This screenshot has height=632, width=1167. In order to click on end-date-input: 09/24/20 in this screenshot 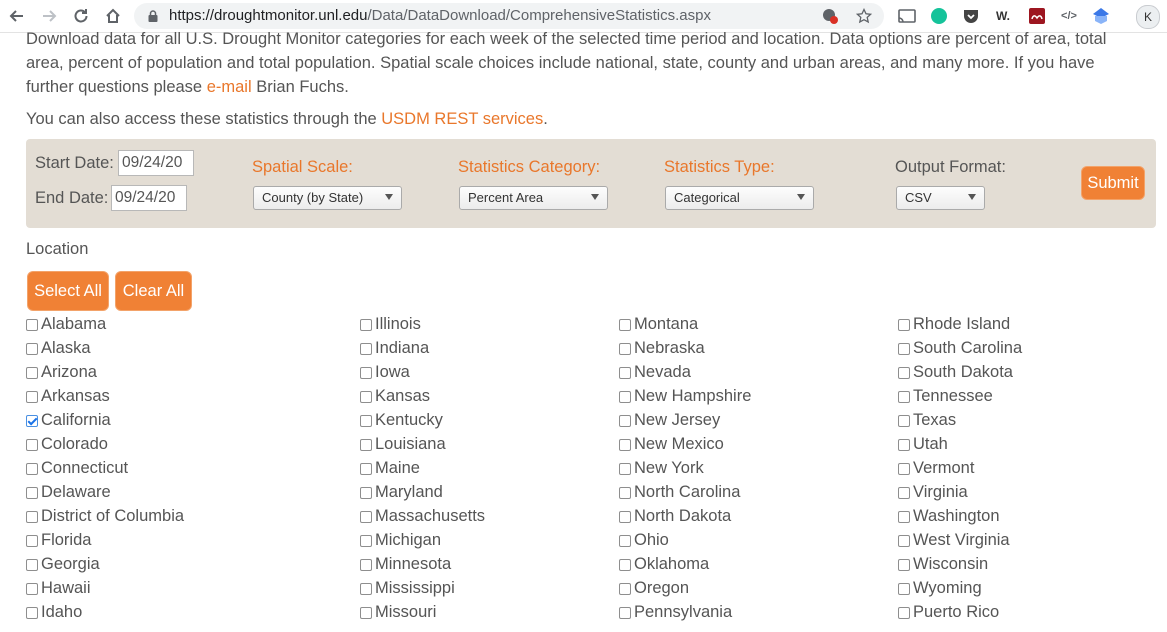, I will do `click(149, 198)`.